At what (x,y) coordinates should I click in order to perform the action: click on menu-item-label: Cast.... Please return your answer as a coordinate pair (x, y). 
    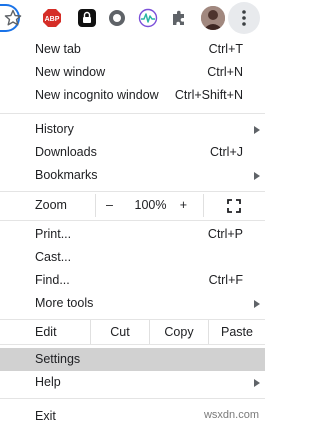
    Looking at the image, I should click on (53, 257).